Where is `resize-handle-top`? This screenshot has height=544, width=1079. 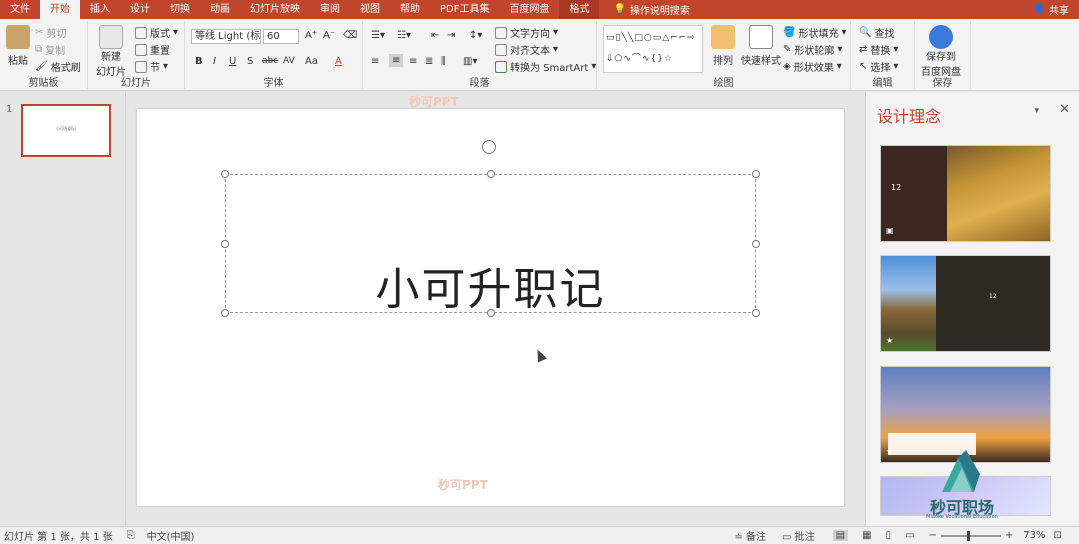 resize-handle-top is located at coordinates (491, 174).